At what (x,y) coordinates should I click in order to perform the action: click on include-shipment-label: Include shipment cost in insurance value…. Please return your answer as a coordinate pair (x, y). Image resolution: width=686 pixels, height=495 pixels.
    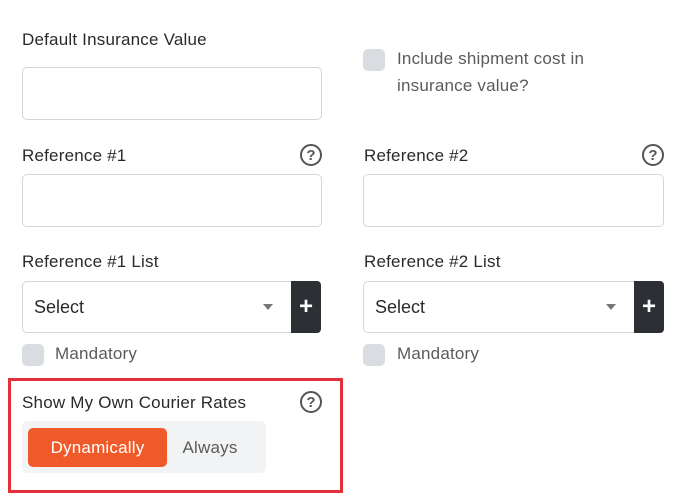
    Looking at the image, I should click on (491, 72).